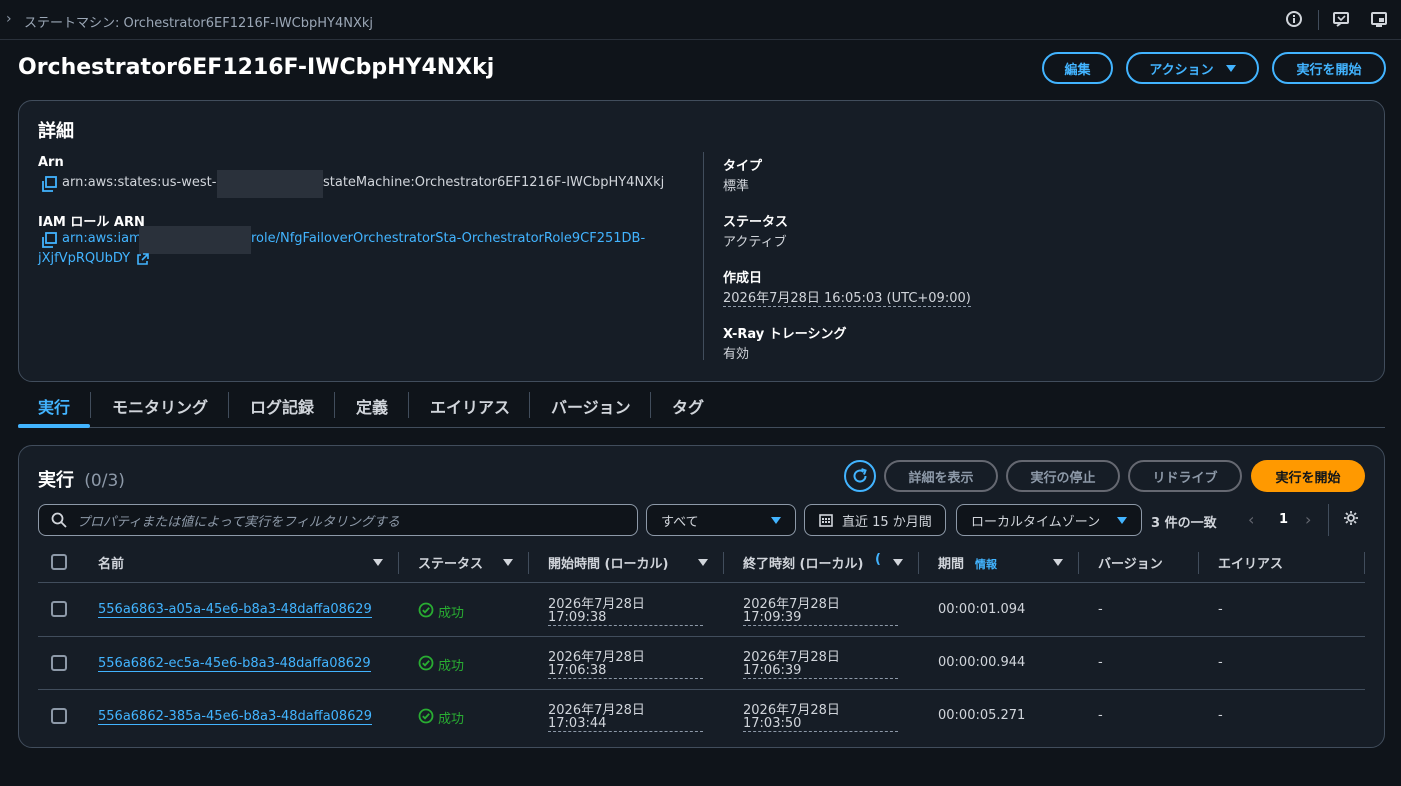  I want to click on start-time: 17:06:38, so click(625, 671).